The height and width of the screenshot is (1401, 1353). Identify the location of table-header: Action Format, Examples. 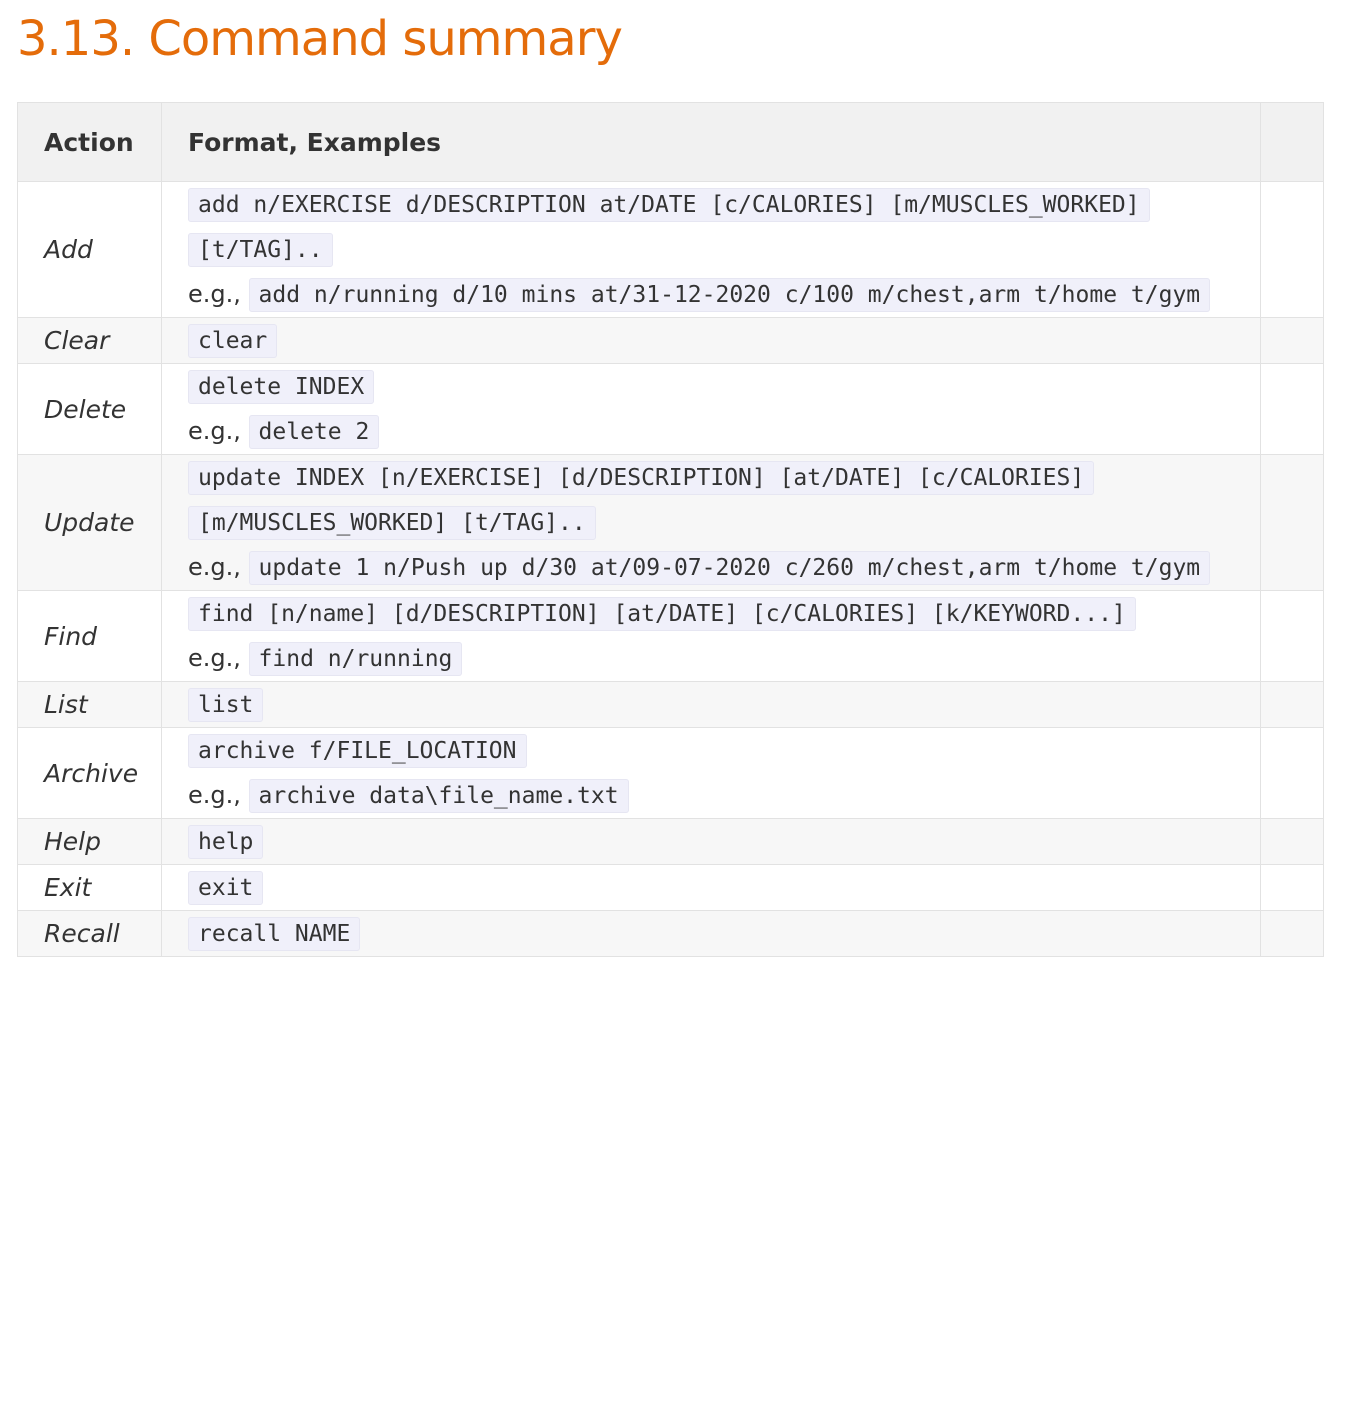
(670, 142).